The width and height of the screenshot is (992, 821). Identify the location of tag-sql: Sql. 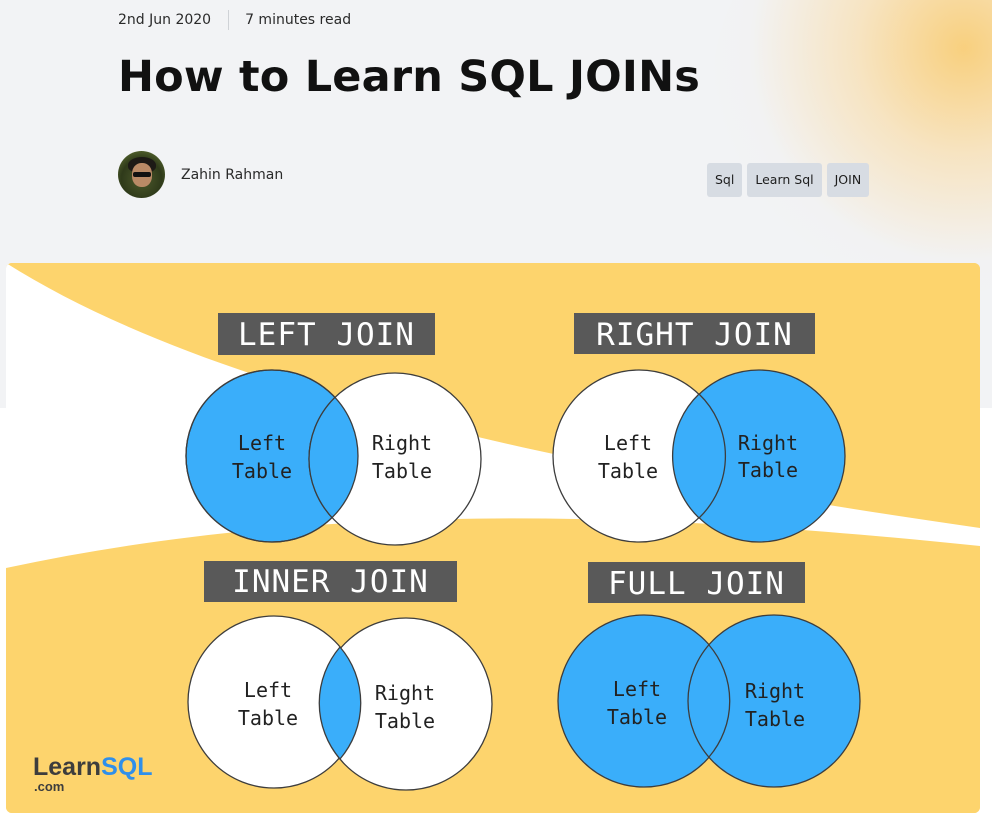
(725, 180).